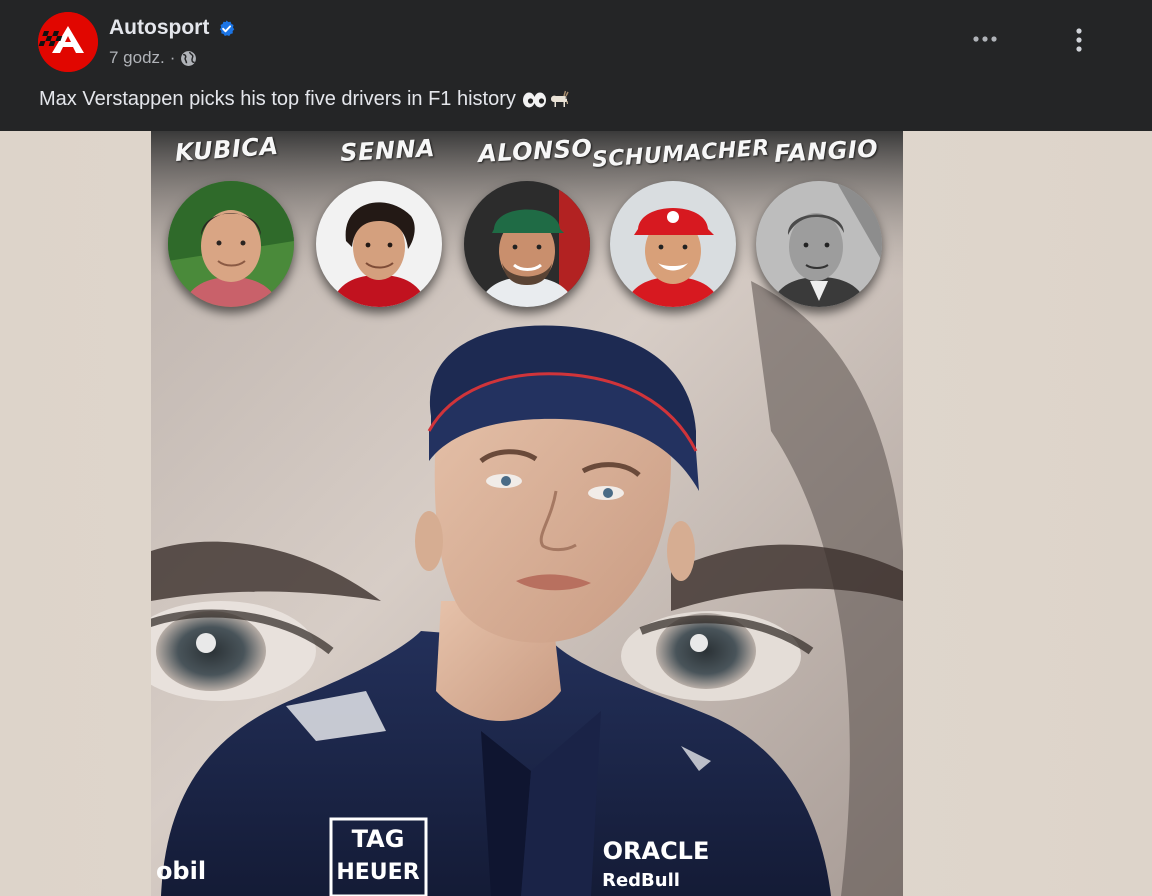  Describe the element at coordinates (559, 100) in the screenshot. I see `goat-emoji-icon` at that location.